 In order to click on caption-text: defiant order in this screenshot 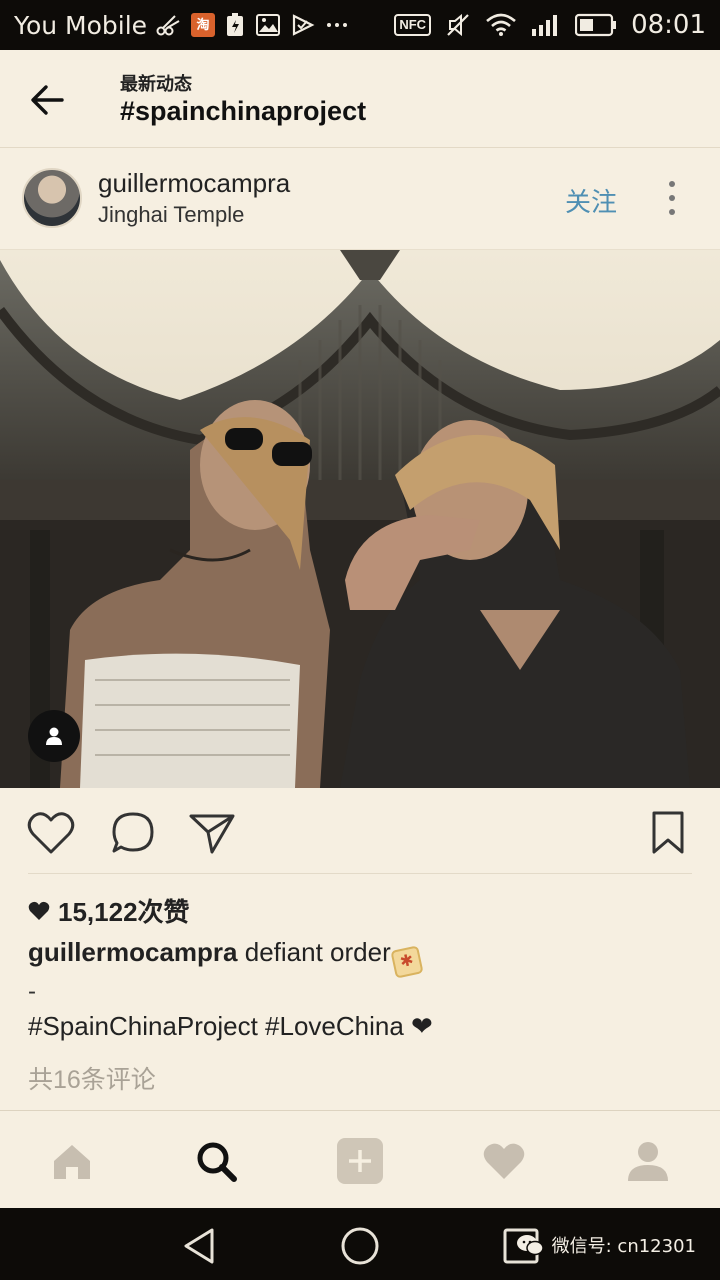, I will do `click(317, 952)`.